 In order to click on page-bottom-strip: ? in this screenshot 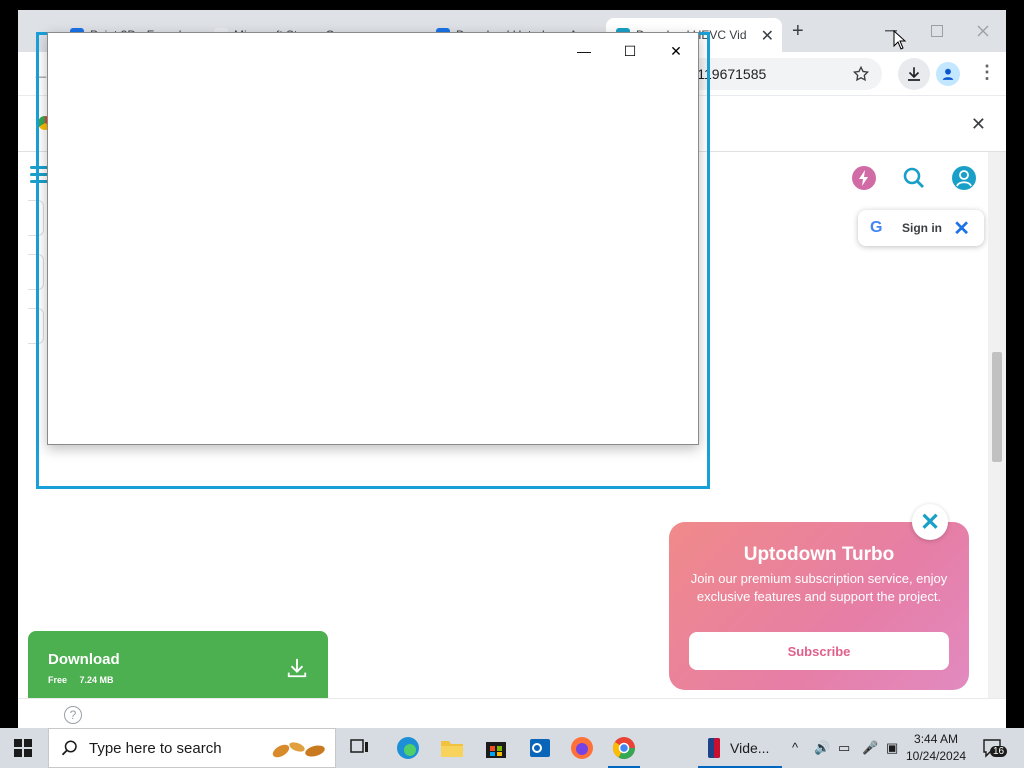, I will do `click(512, 713)`.